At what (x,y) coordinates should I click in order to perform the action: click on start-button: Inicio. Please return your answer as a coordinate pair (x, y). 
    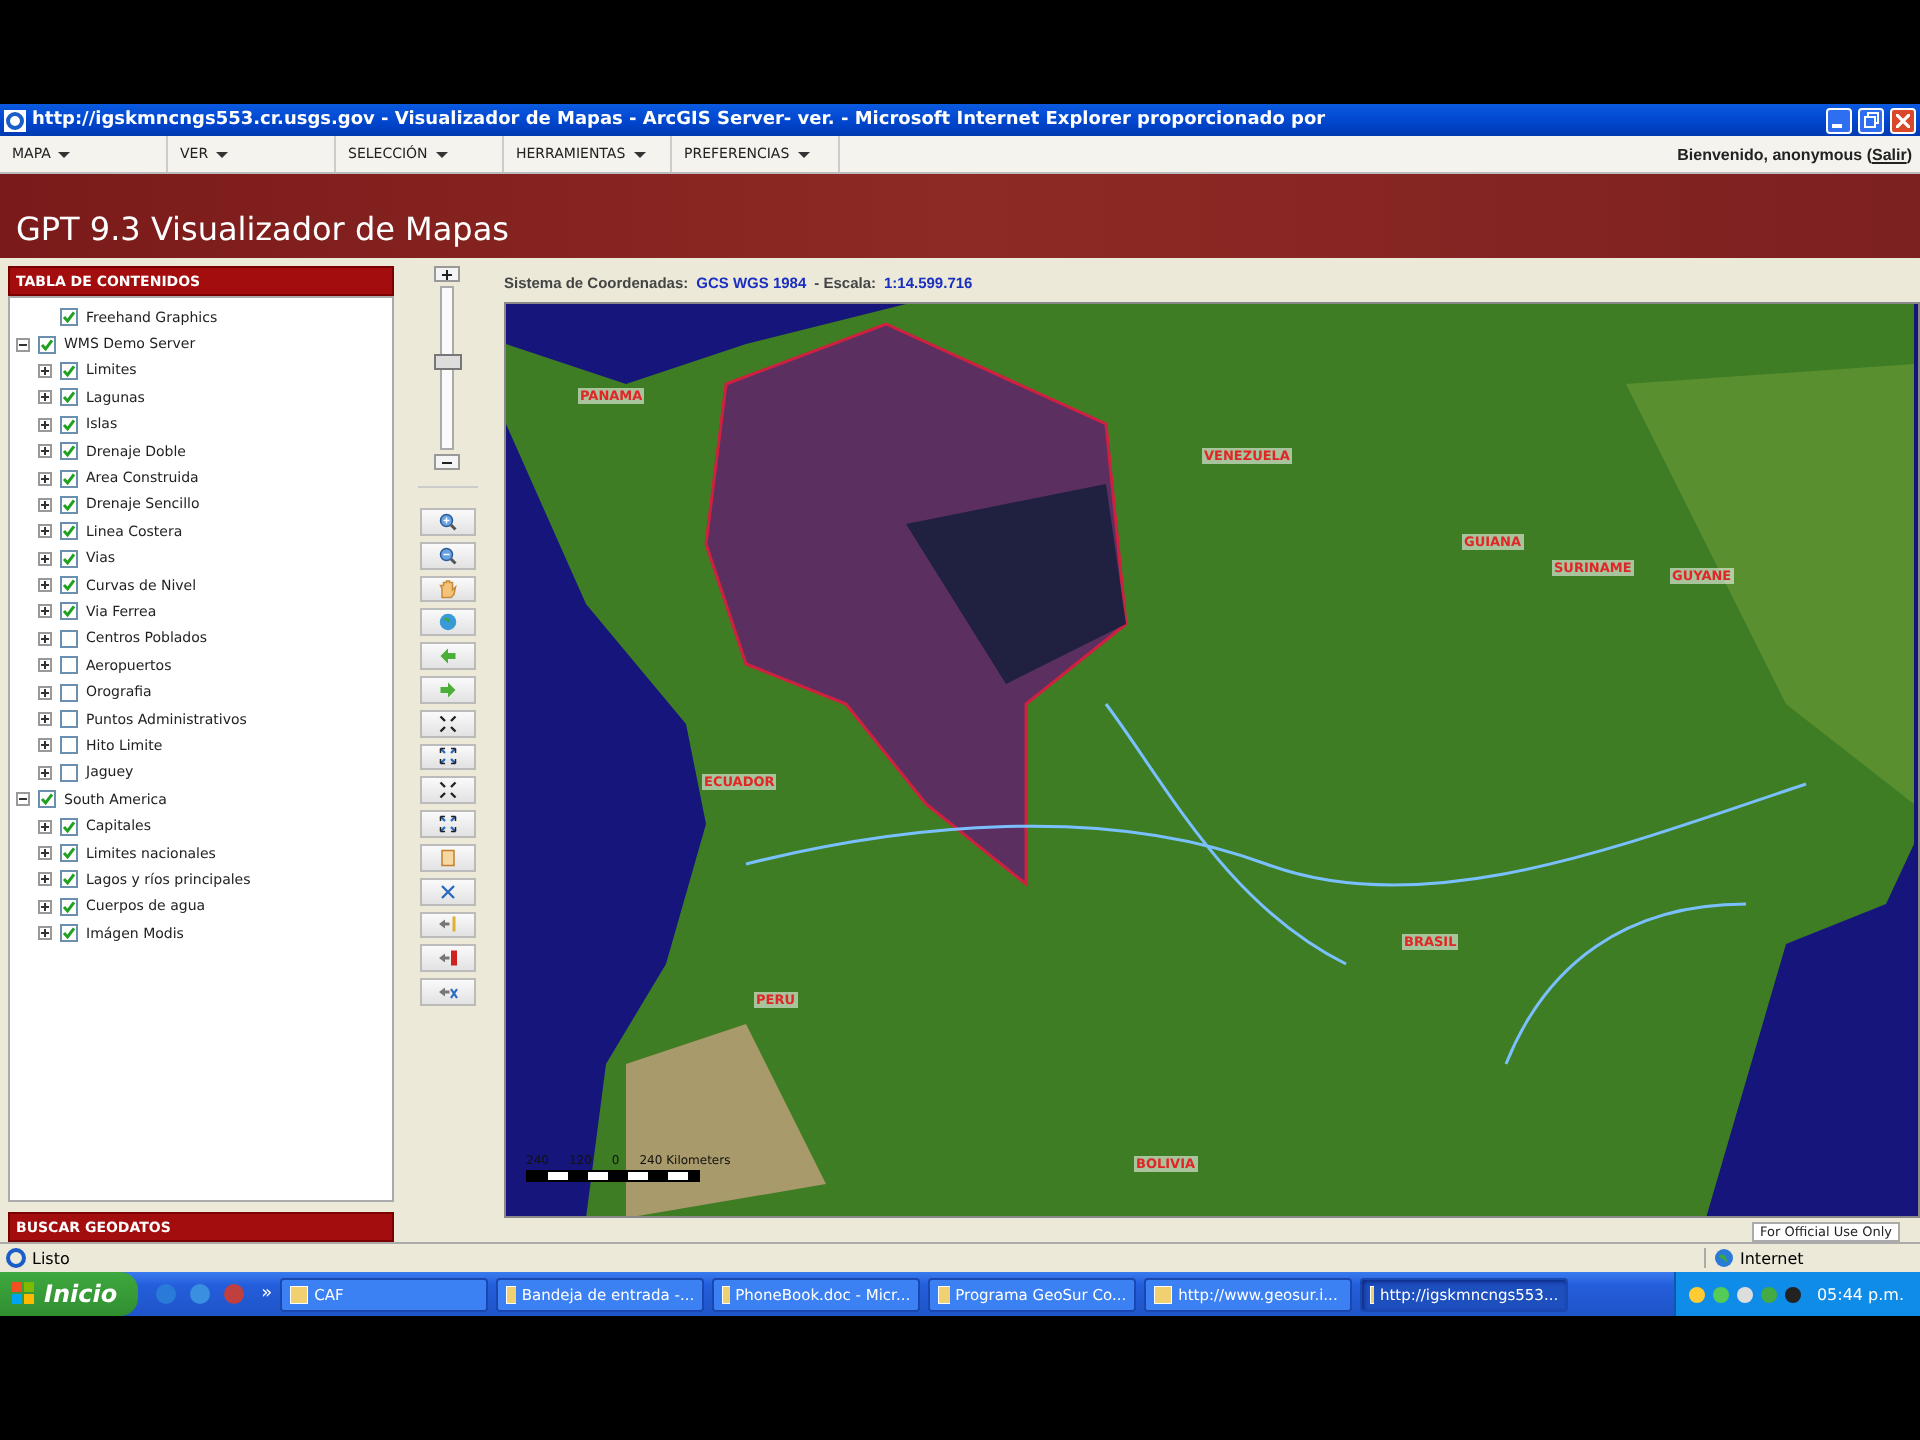
    Looking at the image, I should click on (69, 1294).